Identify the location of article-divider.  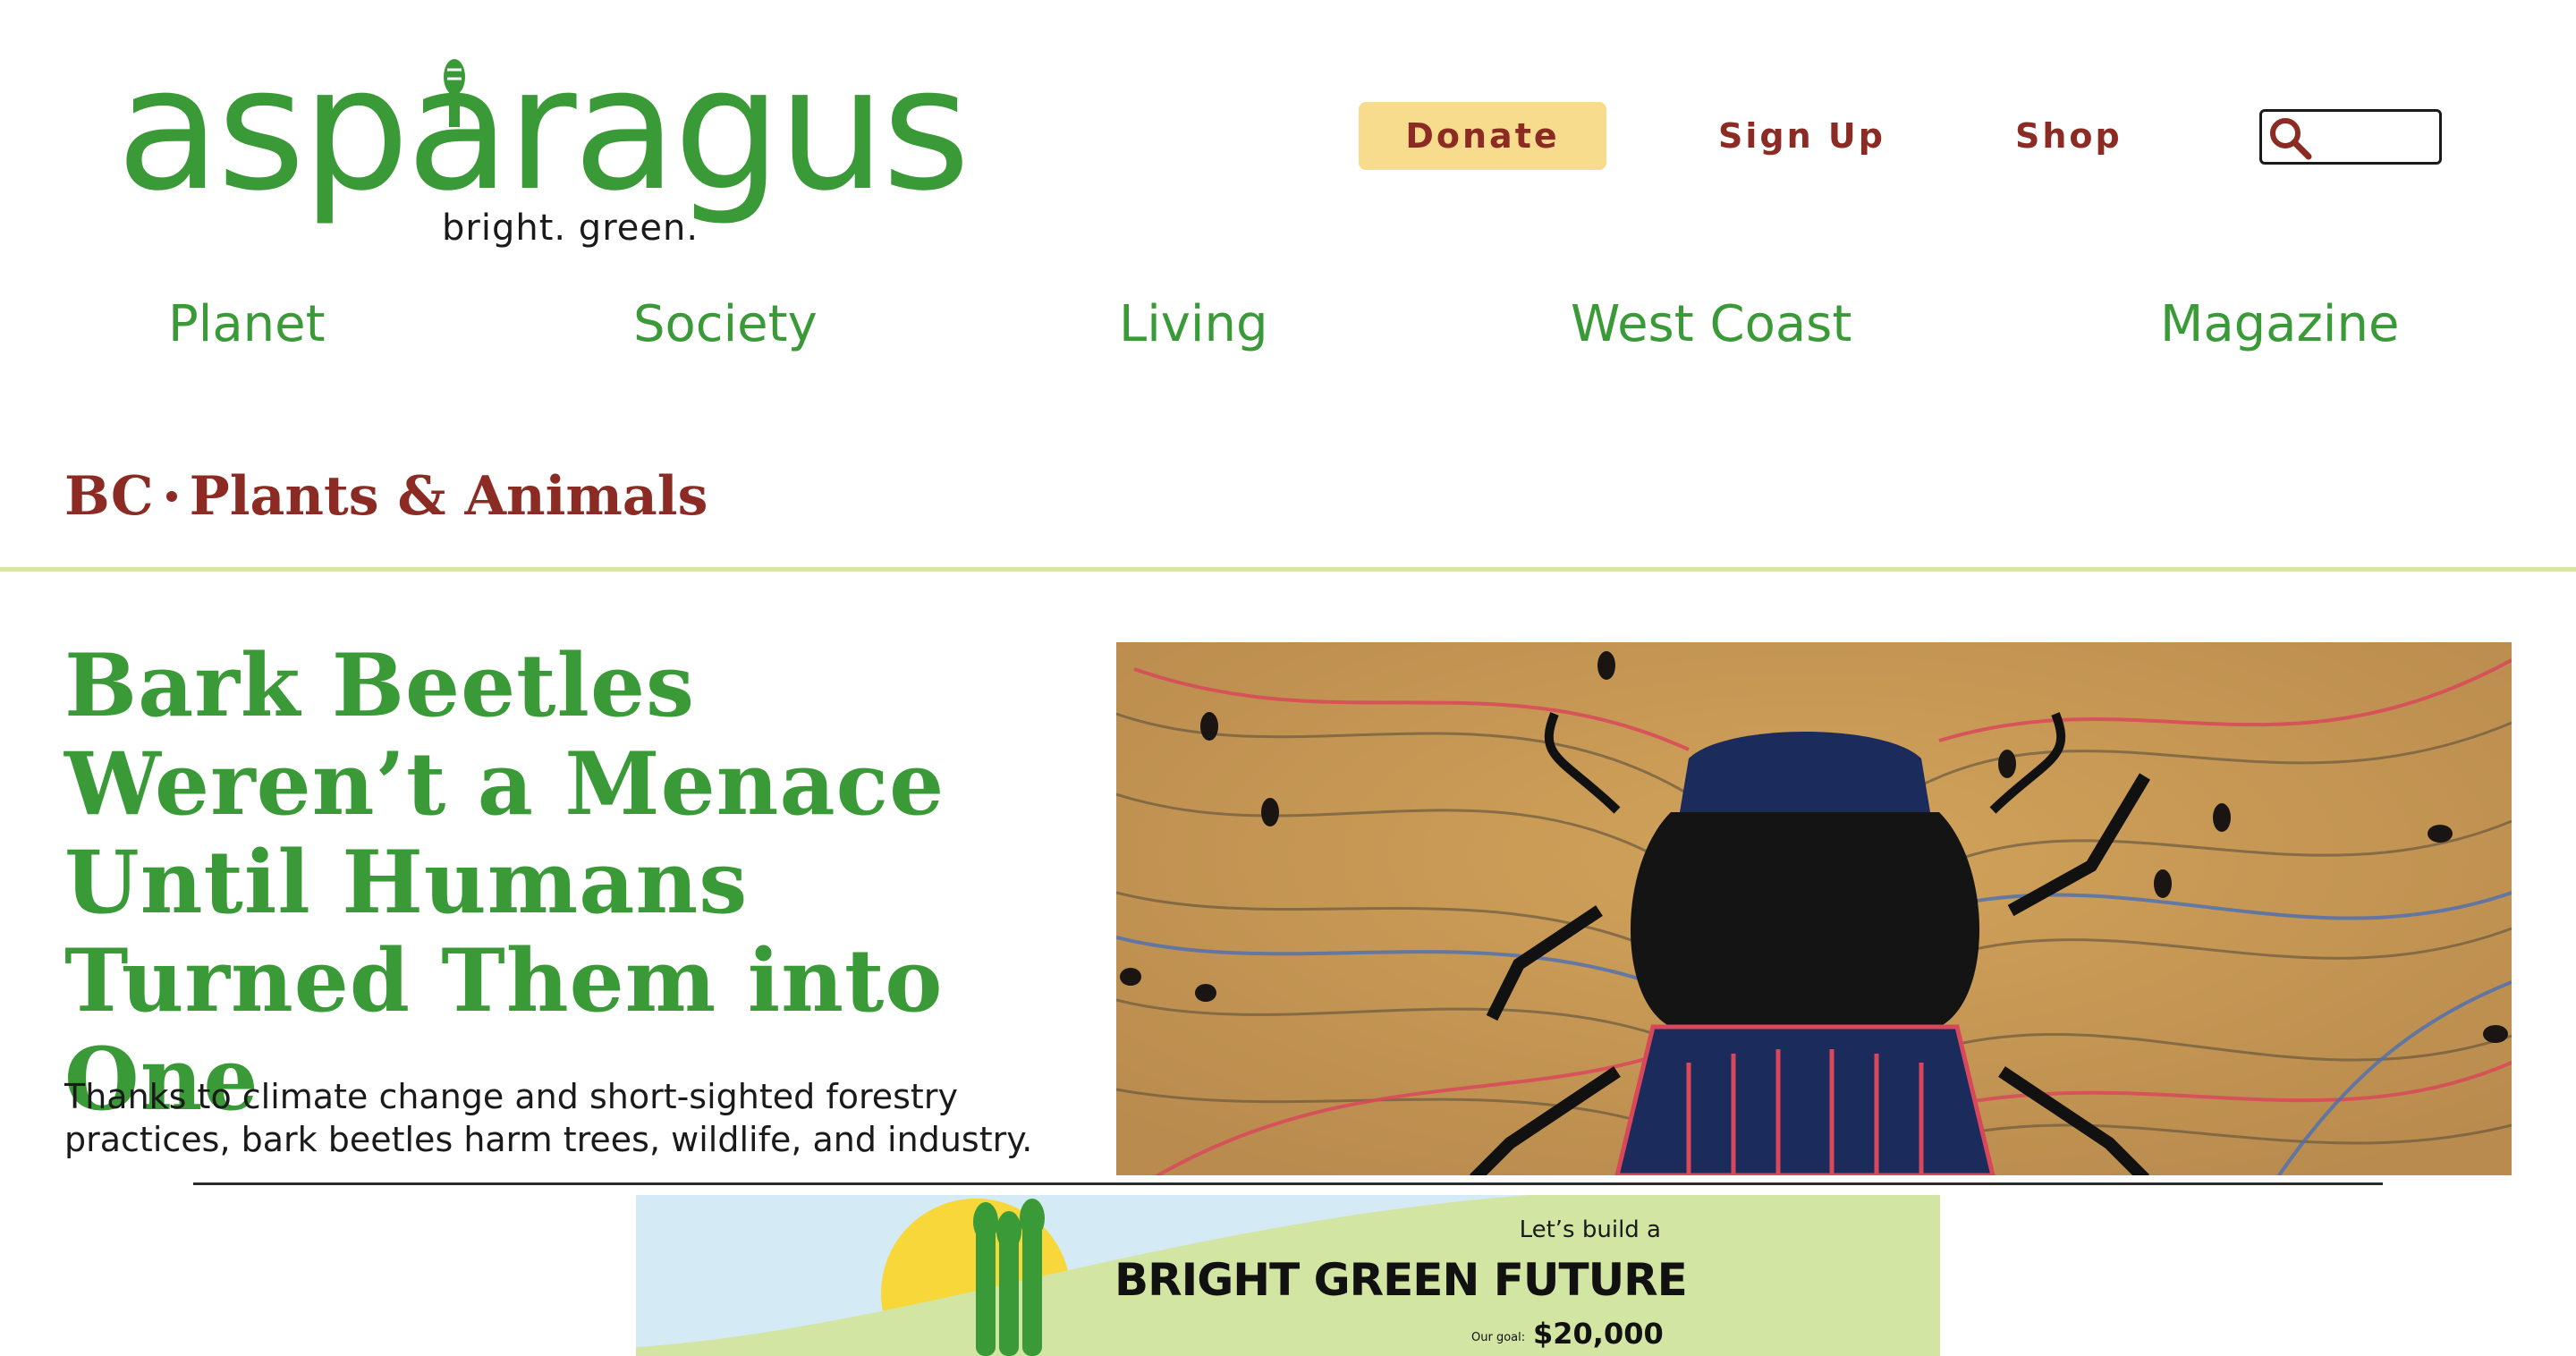
(1288, 1183).